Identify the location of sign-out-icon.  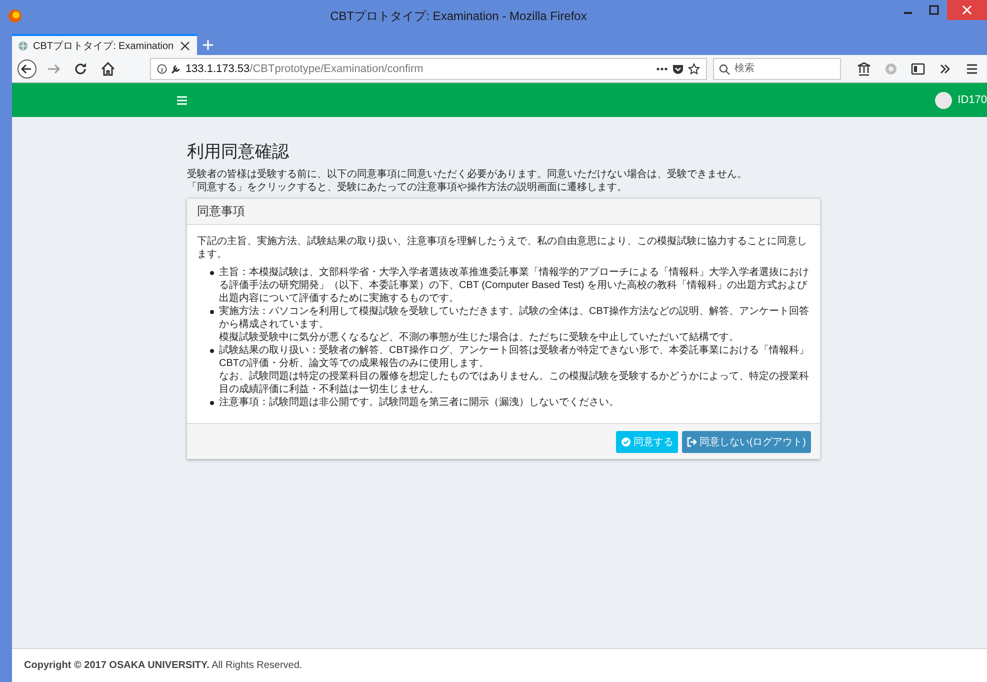
(692, 441).